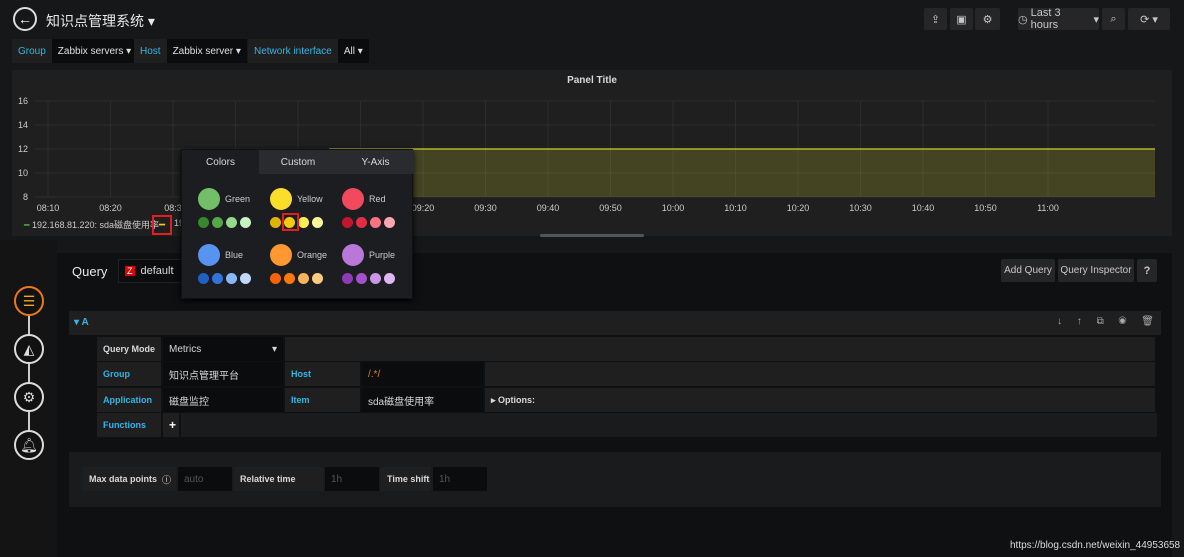  What do you see at coordinates (1113, 19) in the screenshot?
I see `zoom-out-button: ⌕` at bounding box center [1113, 19].